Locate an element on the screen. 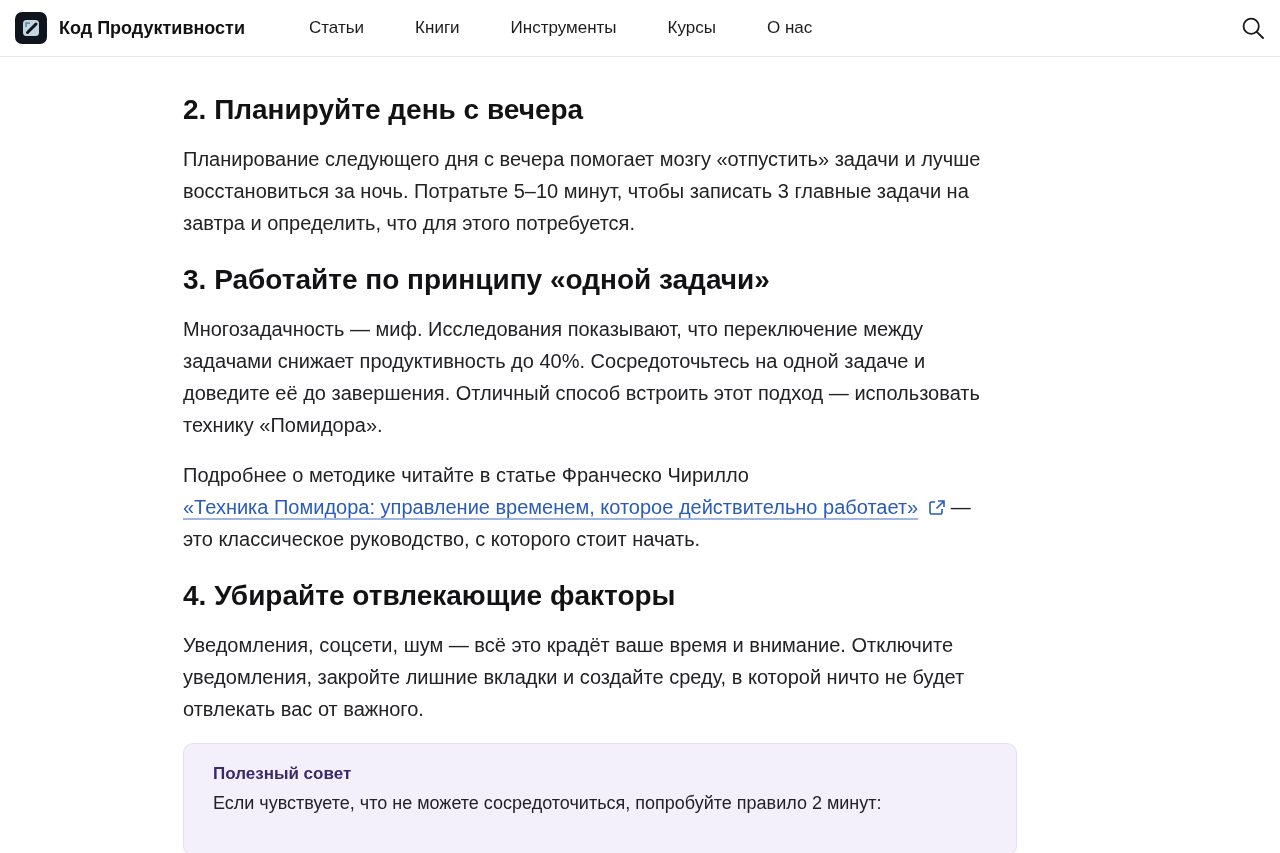 The image size is (1280, 853). nav-link: Инструменты is located at coordinates (563, 28).